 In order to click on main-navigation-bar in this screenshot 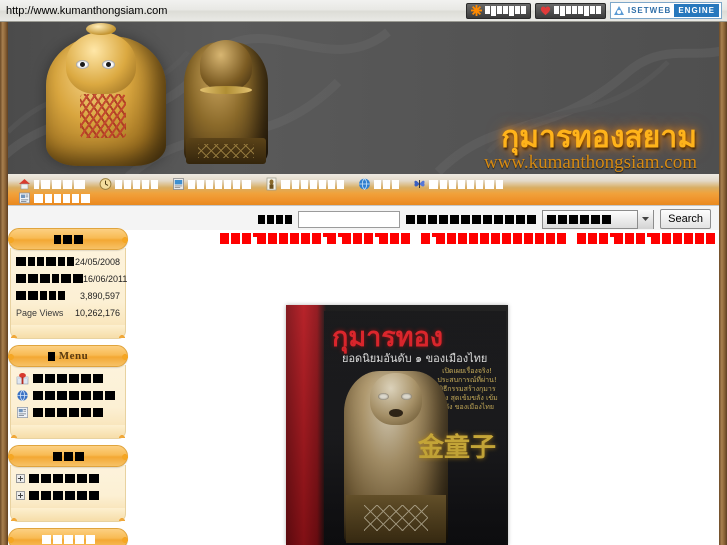, I will do `click(363, 190)`.